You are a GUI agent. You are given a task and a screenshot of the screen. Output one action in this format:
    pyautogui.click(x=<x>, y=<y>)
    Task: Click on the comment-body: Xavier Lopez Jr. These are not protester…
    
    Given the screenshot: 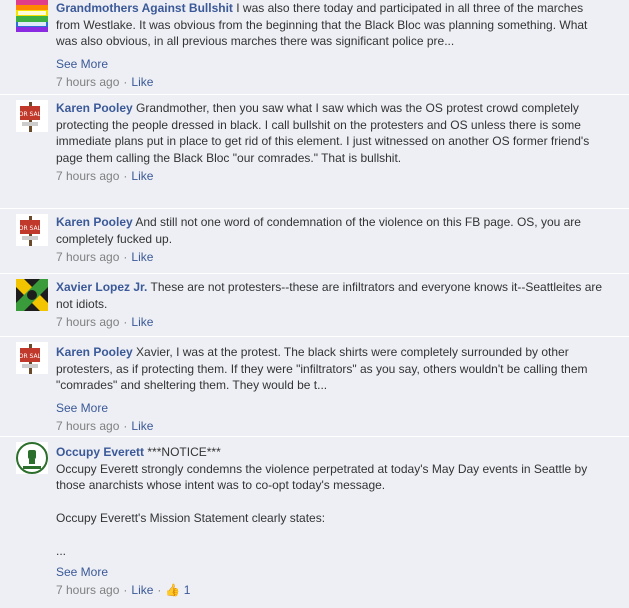 What is the action you would take?
    pyautogui.click(x=332, y=293)
    